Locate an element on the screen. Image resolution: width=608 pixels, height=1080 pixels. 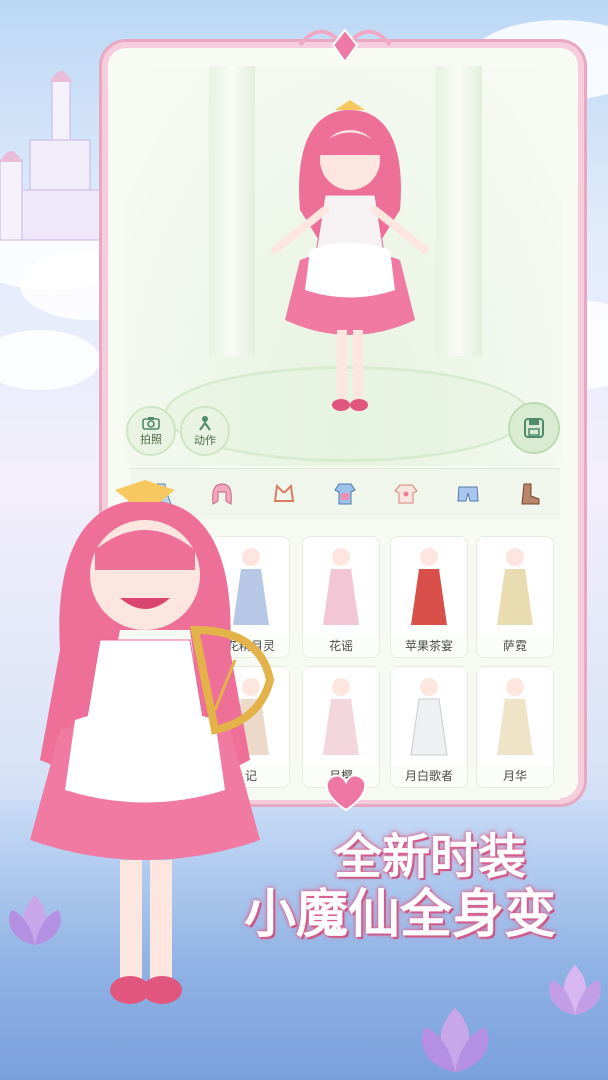
boots-icon is located at coordinates (530, 494).